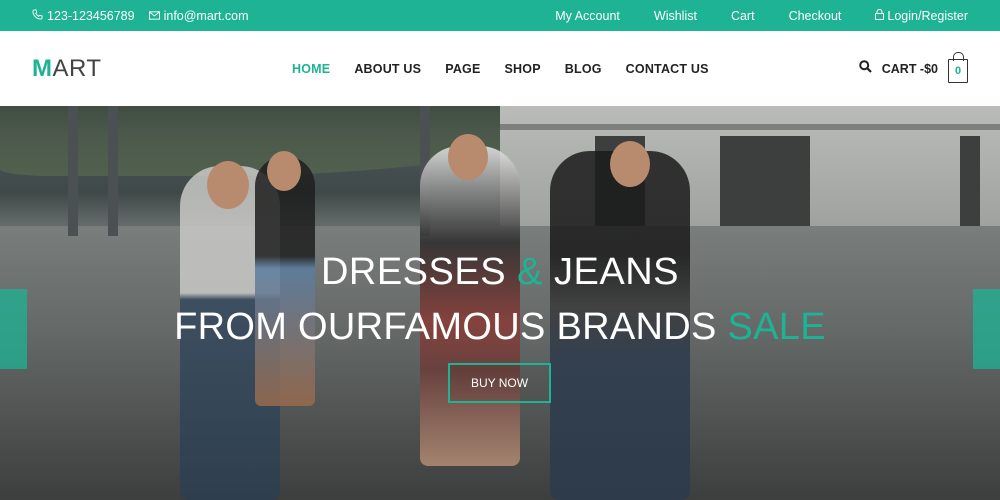 The height and width of the screenshot is (500, 1000). What do you see at coordinates (880, 15) in the screenshot?
I see `lock-icon` at bounding box center [880, 15].